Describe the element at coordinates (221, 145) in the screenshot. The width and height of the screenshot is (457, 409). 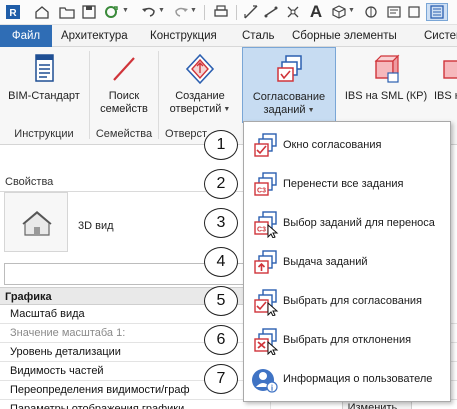
I see `callout-1: 1` at that location.